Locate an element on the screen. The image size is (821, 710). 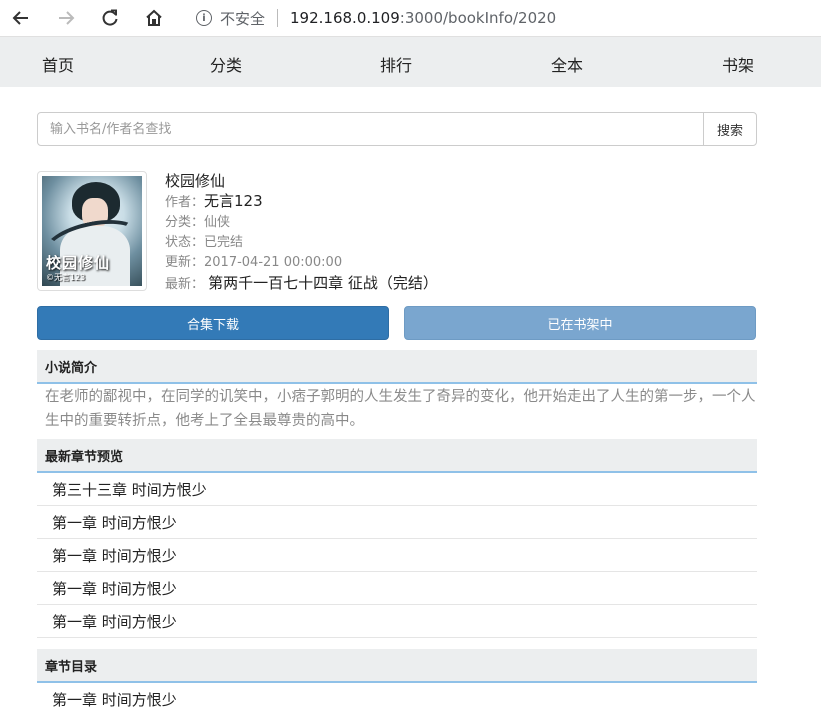
insecure-label: 不安全 is located at coordinates (243, 18).